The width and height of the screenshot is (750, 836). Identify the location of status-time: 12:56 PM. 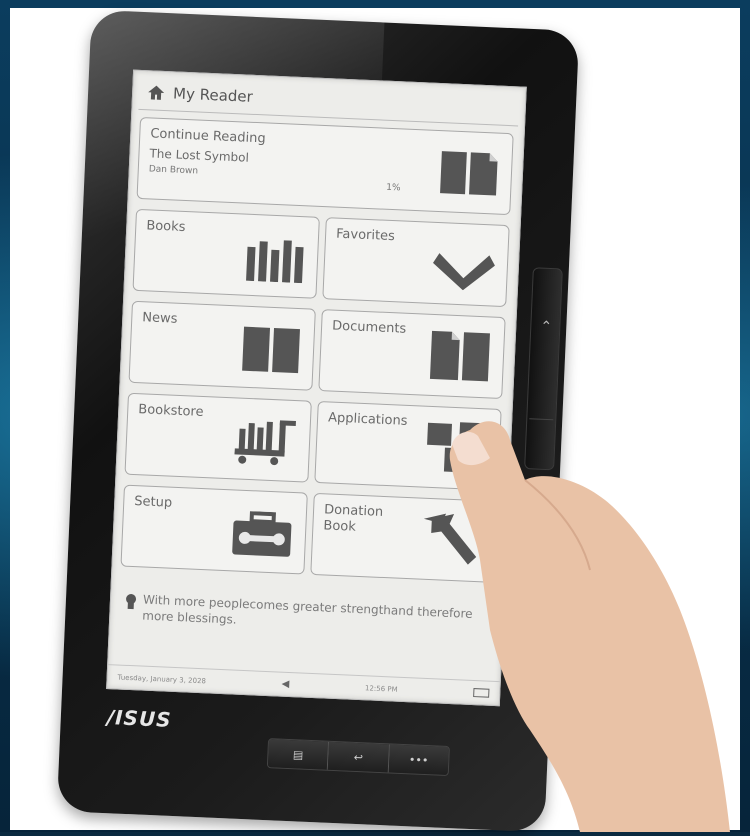
(381, 688).